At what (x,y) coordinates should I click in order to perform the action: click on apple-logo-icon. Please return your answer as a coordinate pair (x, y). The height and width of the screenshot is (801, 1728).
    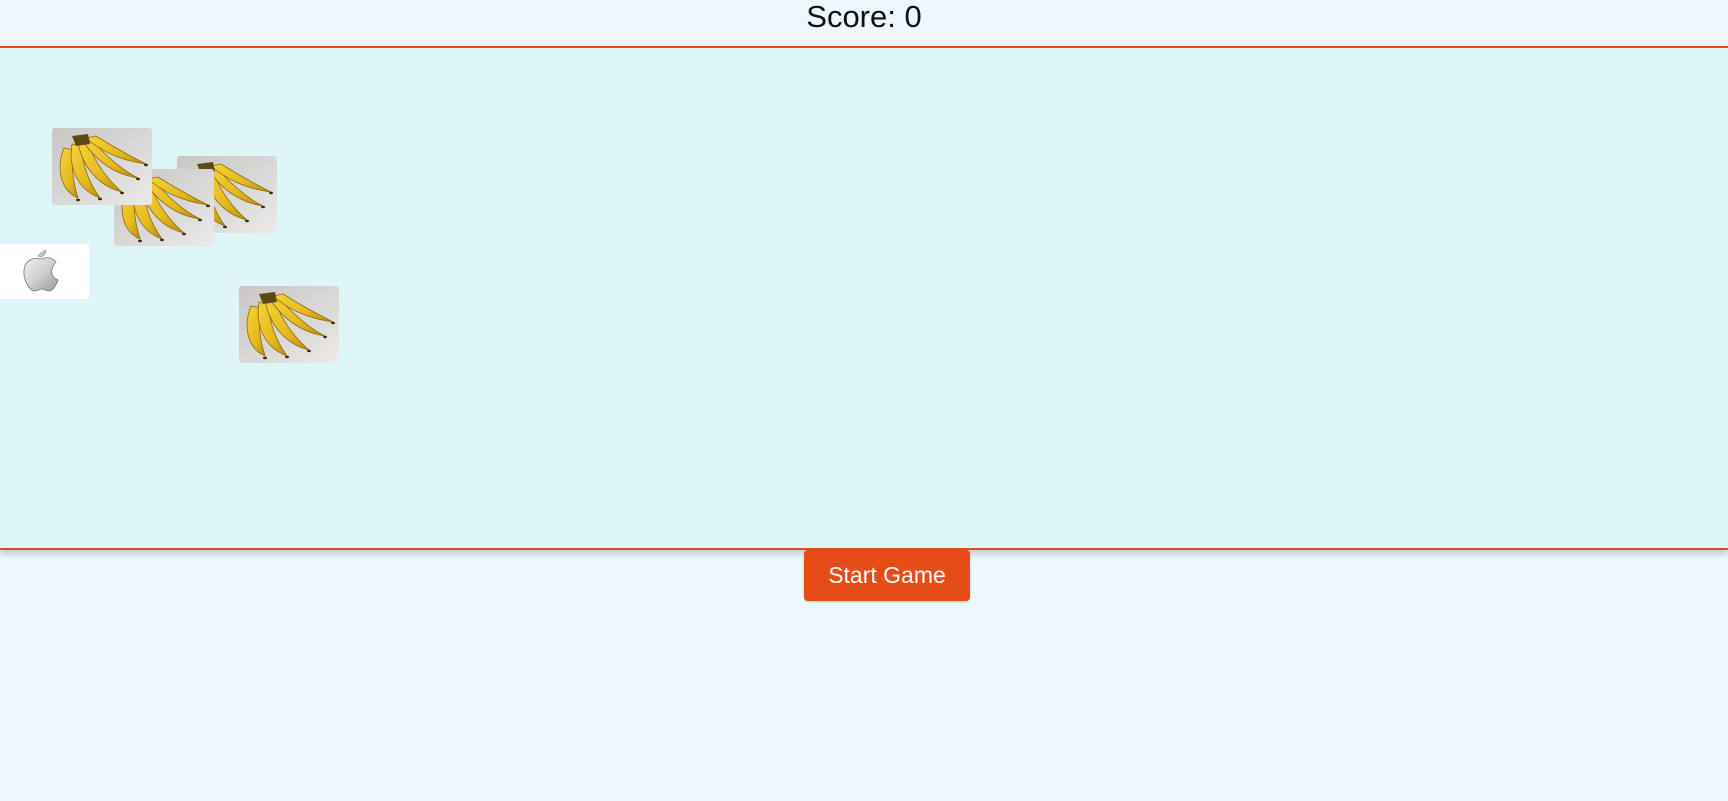
    Looking at the image, I should click on (44, 271).